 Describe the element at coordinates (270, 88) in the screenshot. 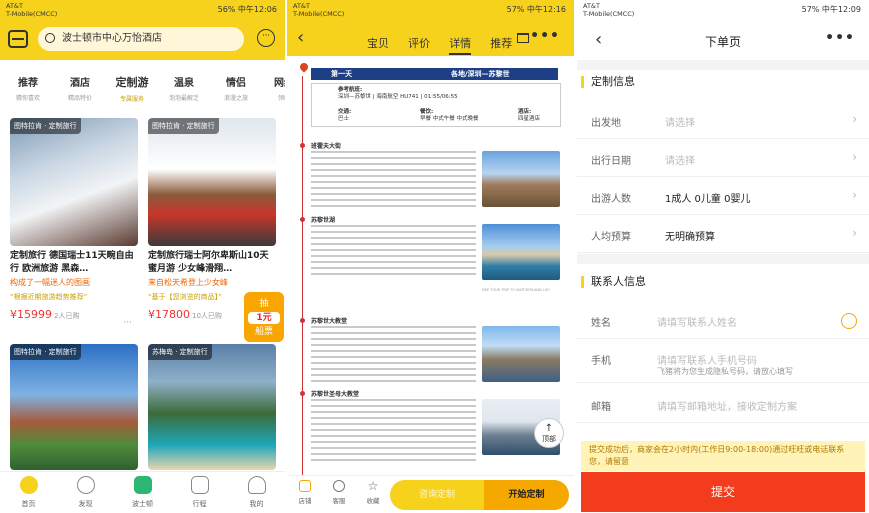

I see `tab-trending: 网红领略` at that location.